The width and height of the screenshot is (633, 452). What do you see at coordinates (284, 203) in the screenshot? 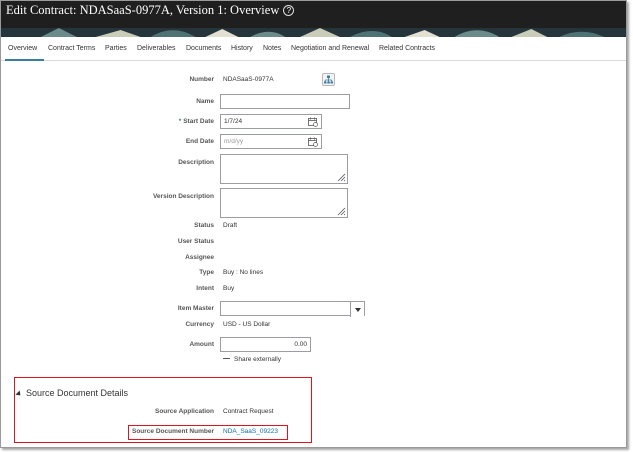
I see `version-description-textarea` at bounding box center [284, 203].